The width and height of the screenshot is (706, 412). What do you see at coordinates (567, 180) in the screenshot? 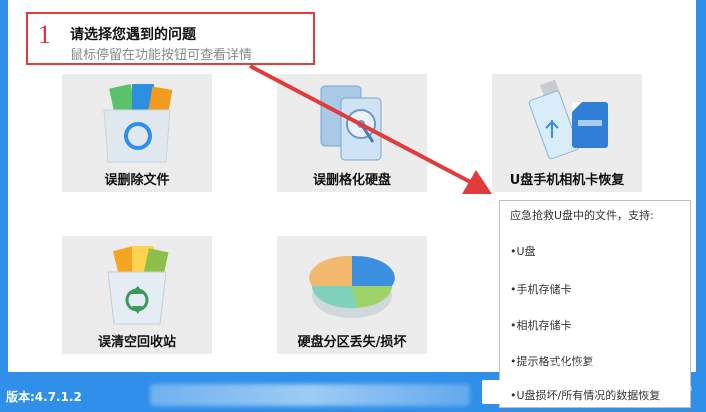
I see `tile-label: U盘手机相机卡恢复` at bounding box center [567, 180].